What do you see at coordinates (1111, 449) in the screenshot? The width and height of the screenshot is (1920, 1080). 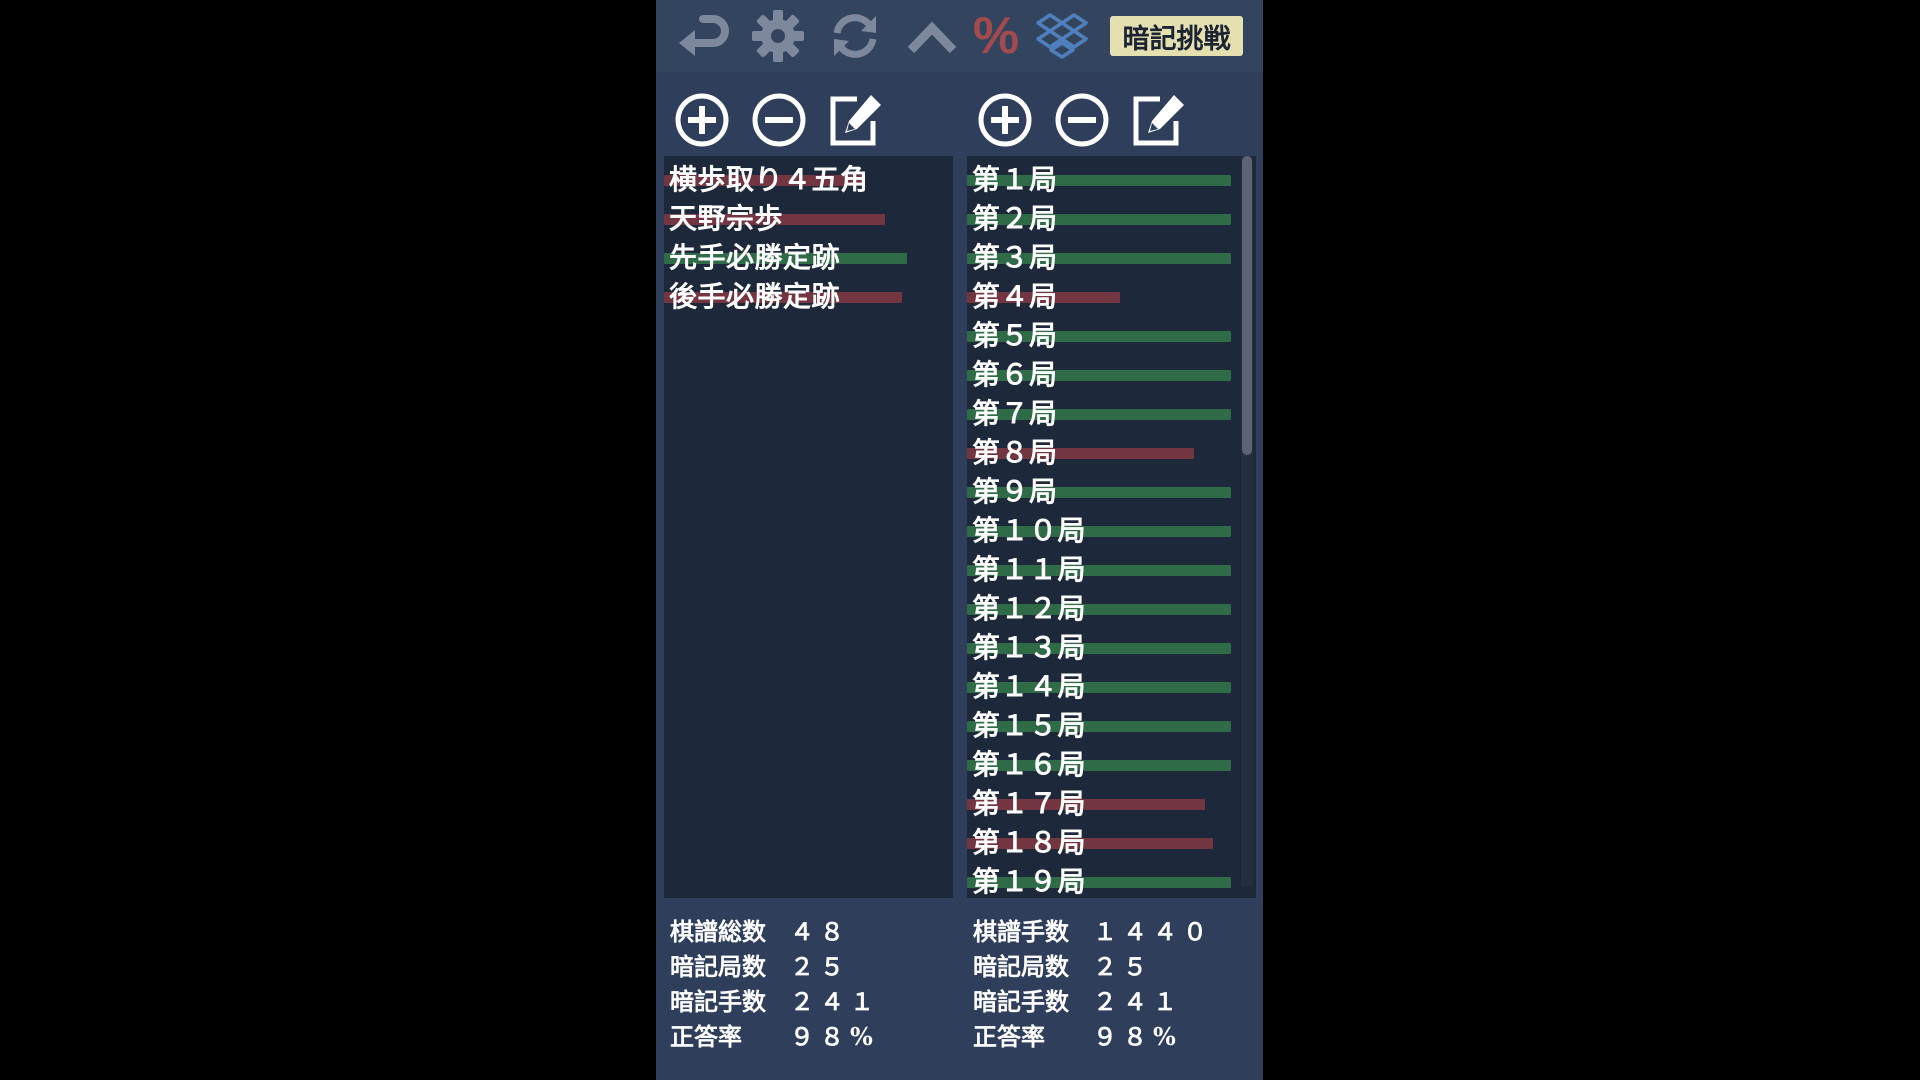 I see `game-item: 第８局` at bounding box center [1111, 449].